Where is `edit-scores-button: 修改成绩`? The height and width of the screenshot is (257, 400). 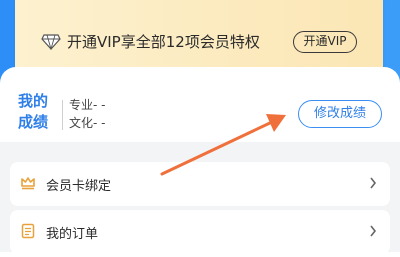 edit-scores-button: 修改成绩 is located at coordinates (340, 114).